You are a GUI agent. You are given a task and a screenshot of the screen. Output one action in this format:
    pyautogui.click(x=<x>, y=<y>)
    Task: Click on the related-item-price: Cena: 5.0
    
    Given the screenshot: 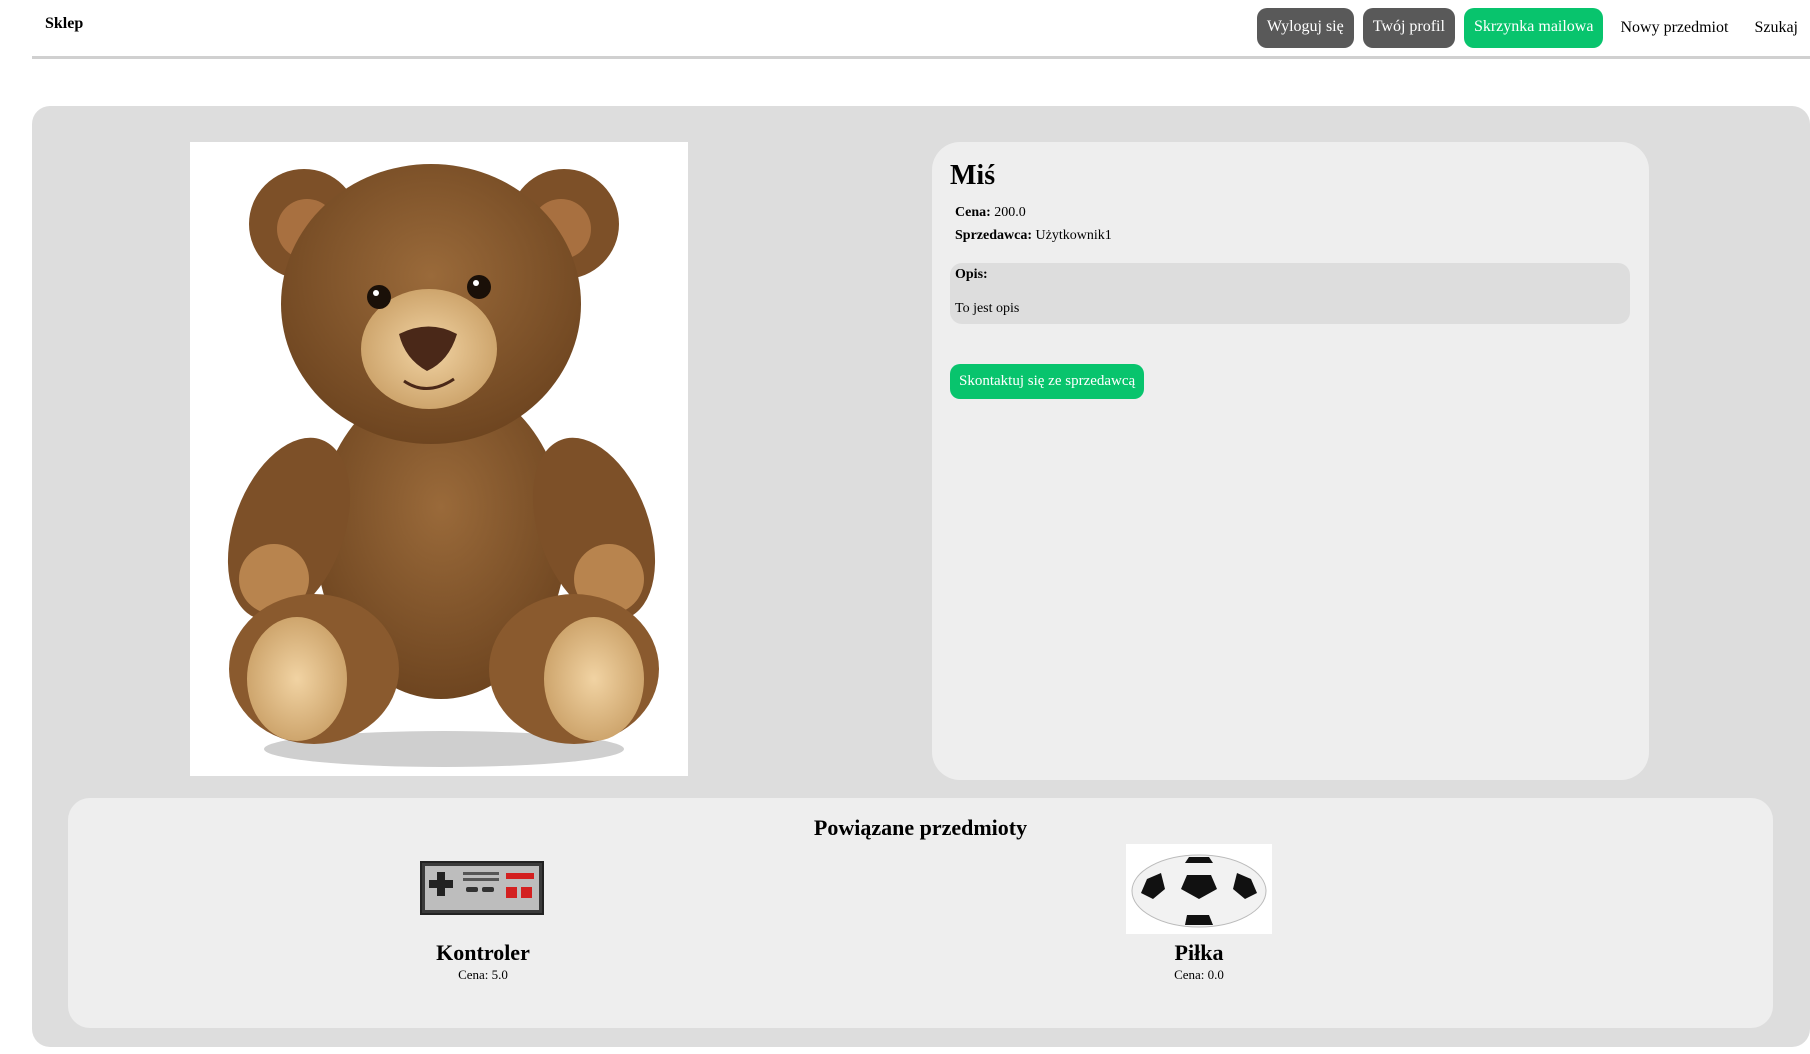 What is the action you would take?
    pyautogui.click(x=483, y=974)
    